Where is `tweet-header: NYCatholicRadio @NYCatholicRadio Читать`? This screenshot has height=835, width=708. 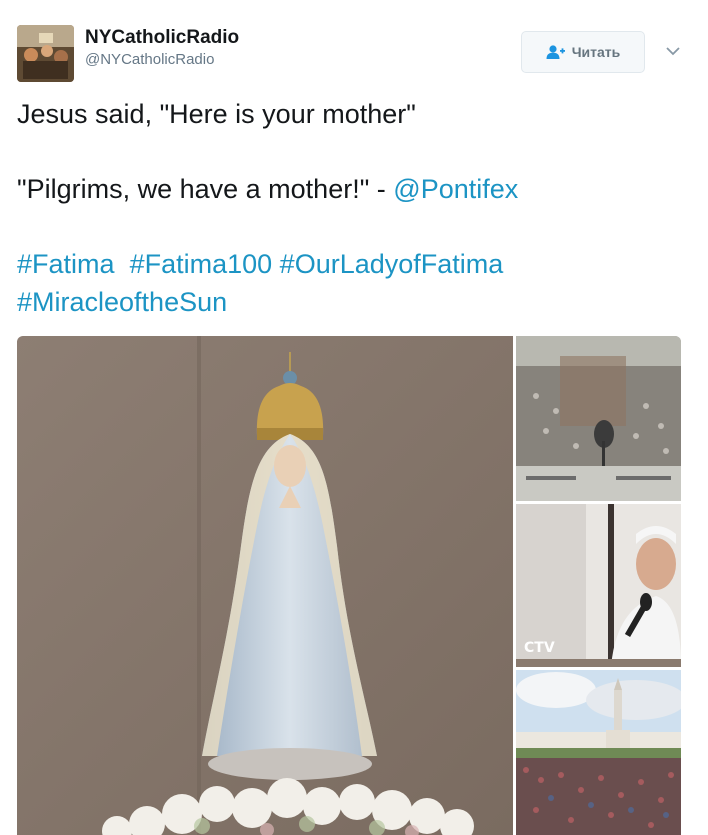
tweet-header: NYCatholicRadio @NYCatholicRadio Читать is located at coordinates (354, 53).